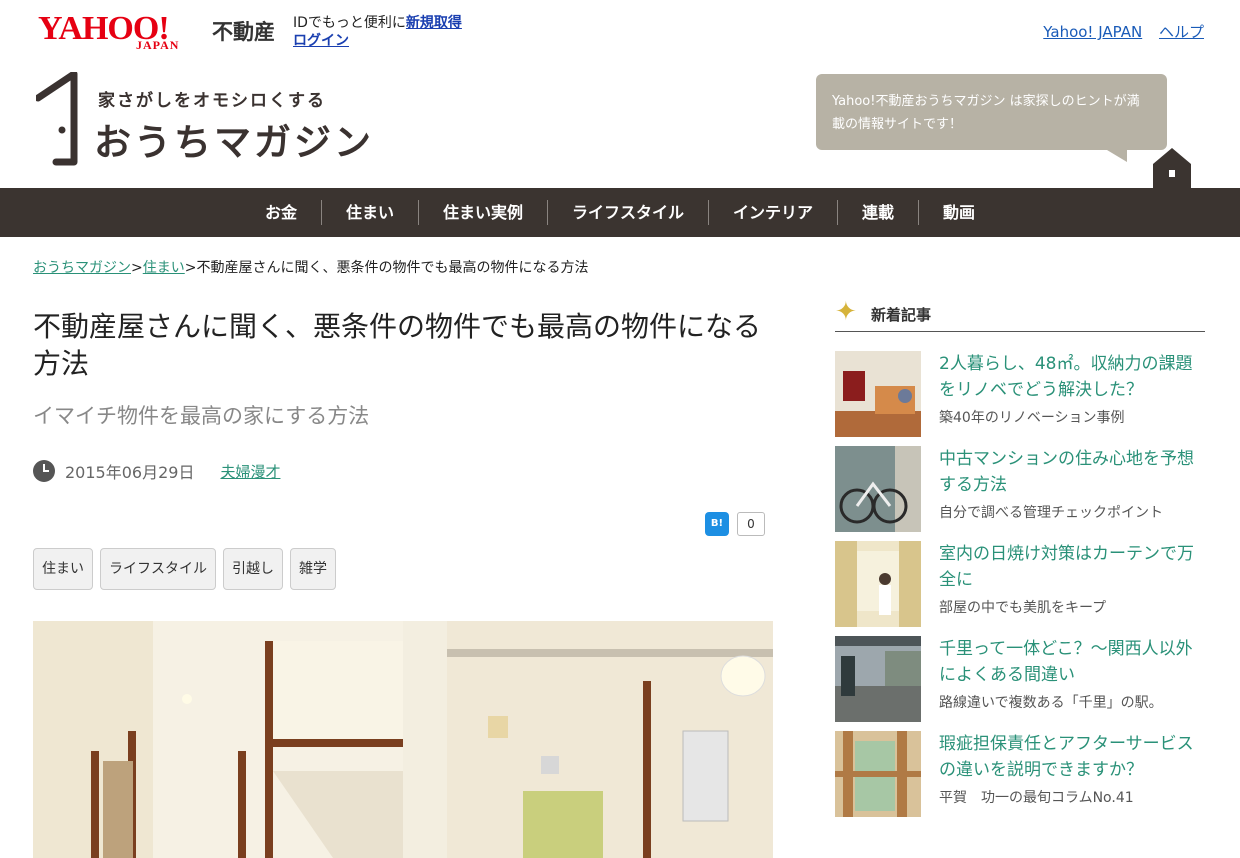 The width and height of the screenshot is (1240, 858). Describe the element at coordinates (392, 268) in the screenshot. I see `breadcrumb-current: 不動産屋さんに聞く、悪条件の物件でも最高の物件になる方法` at that location.